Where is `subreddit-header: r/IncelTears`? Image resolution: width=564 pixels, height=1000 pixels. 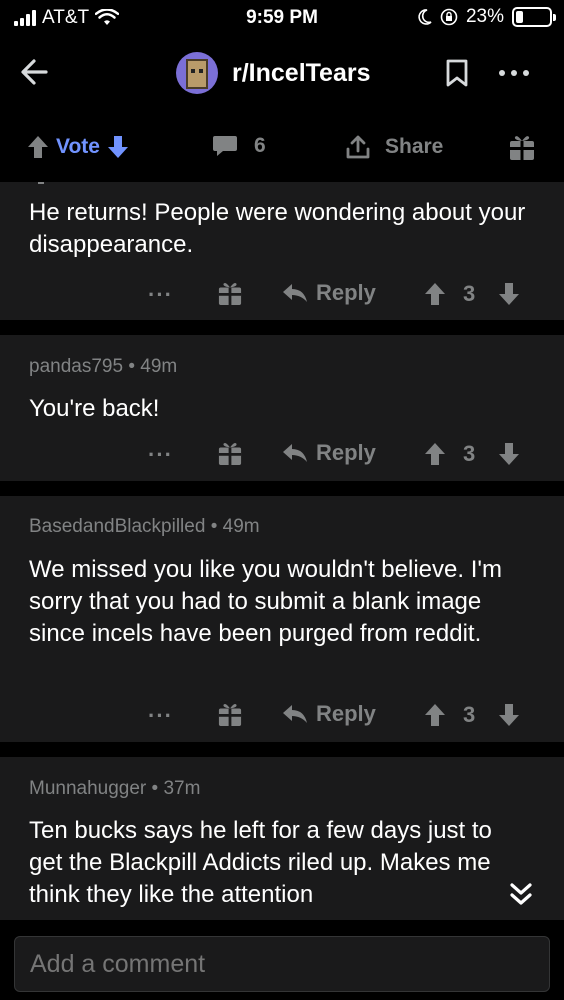
subreddit-header: r/IncelTears is located at coordinates (273, 73).